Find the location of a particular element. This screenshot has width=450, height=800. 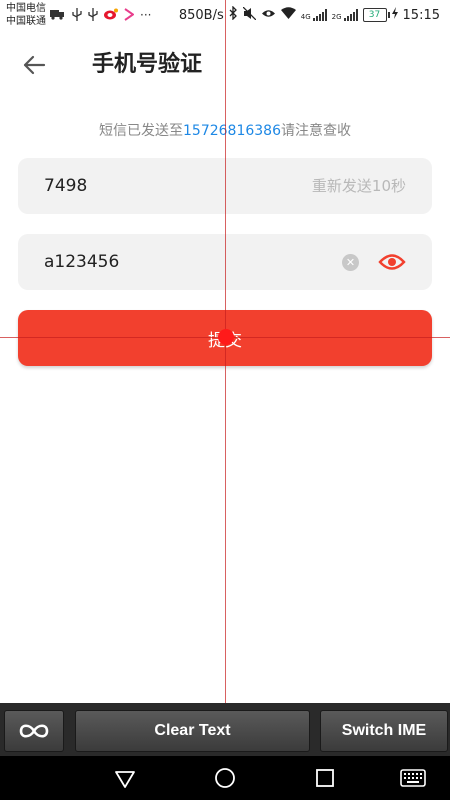

keyboard-icon is located at coordinates (413, 778).